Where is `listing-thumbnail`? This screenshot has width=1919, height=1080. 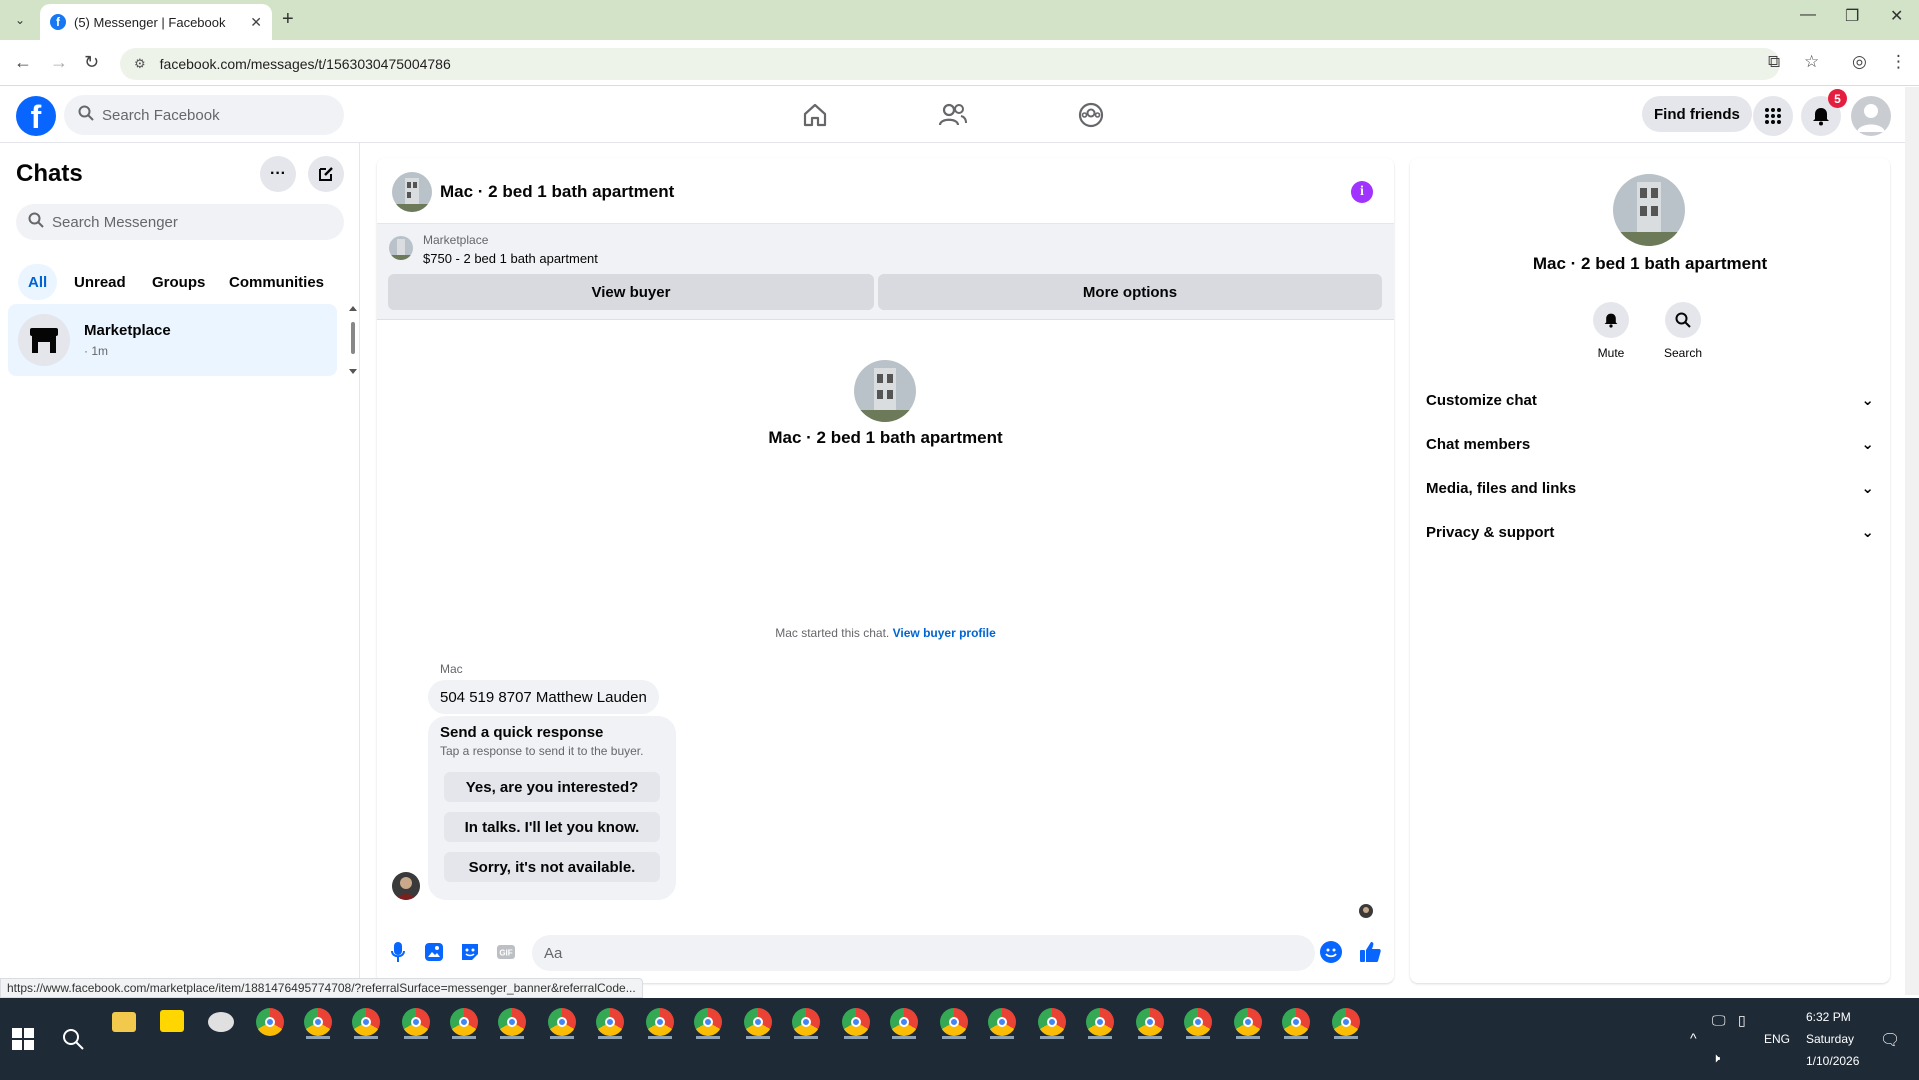 listing-thumbnail is located at coordinates (401, 248).